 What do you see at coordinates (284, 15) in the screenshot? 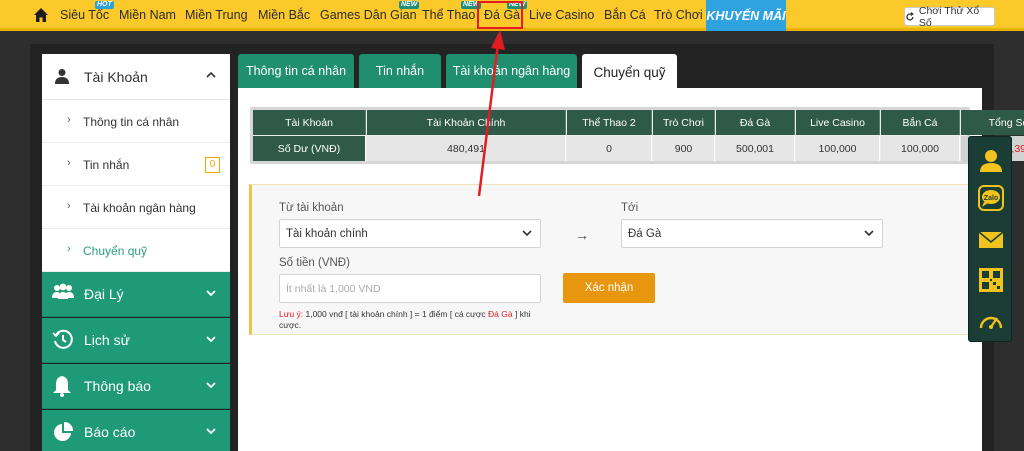
I see `nav-item-mien-bac: Miền Bắc` at bounding box center [284, 15].